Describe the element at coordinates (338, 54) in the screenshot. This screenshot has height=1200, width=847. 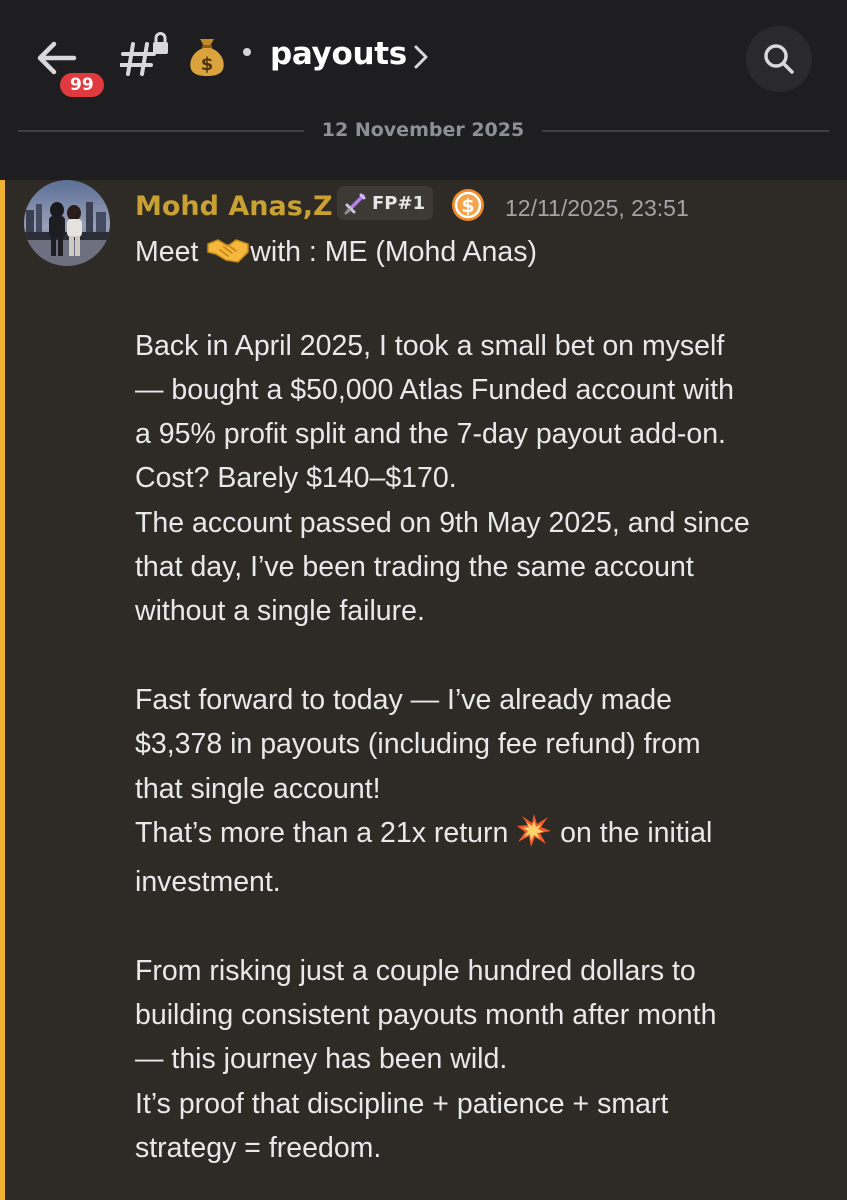
I see `channel-name: payouts` at that location.